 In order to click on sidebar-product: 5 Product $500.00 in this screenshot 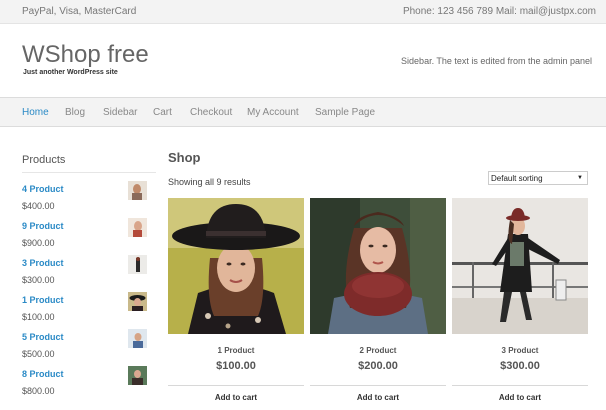, I will do `click(89, 349)`.